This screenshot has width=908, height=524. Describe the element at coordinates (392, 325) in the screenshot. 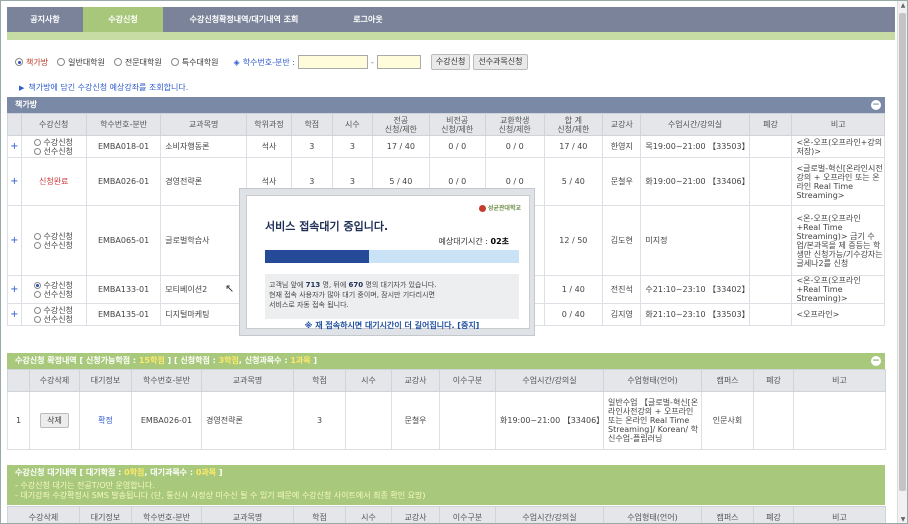

I see `stop-link: ※ 재 접속하시면 대기시간이 더 길어집니다. [중지]` at that location.